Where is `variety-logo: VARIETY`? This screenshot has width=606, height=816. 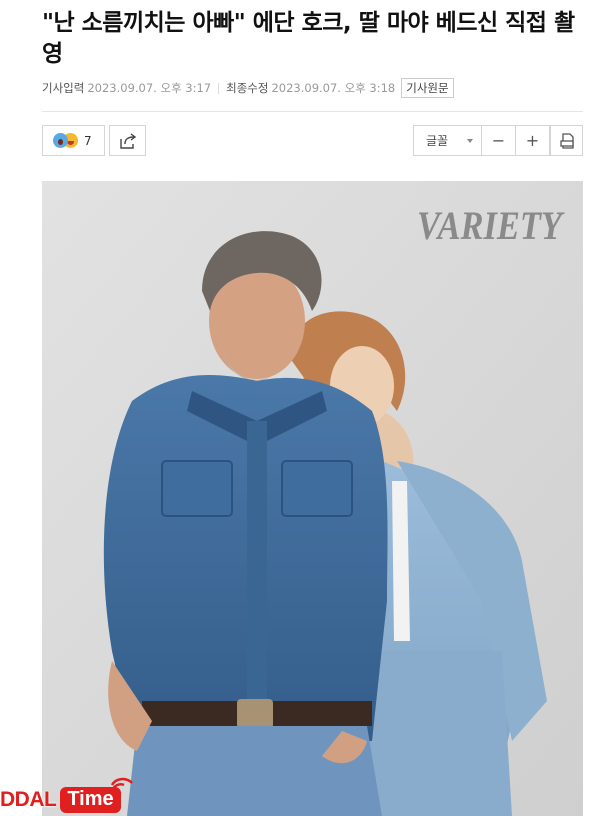
variety-logo: VARIETY is located at coordinates (491, 225).